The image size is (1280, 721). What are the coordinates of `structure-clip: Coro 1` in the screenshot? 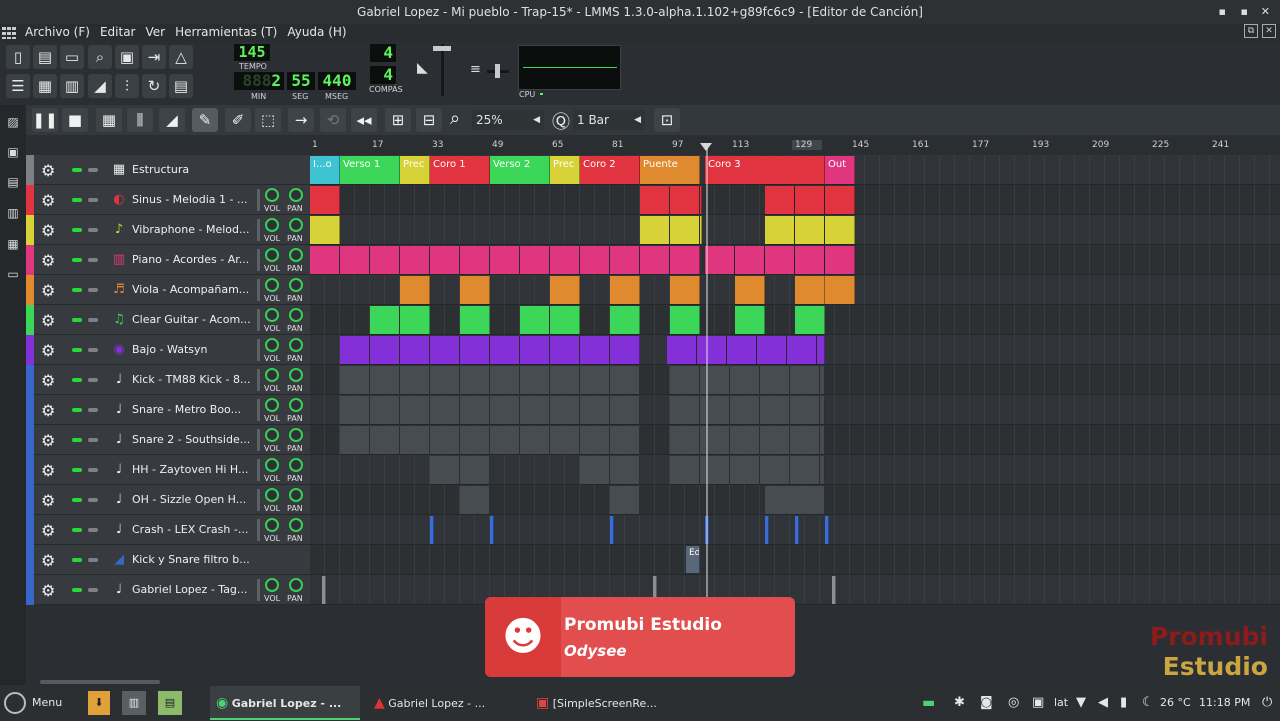 It's located at (460, 170).